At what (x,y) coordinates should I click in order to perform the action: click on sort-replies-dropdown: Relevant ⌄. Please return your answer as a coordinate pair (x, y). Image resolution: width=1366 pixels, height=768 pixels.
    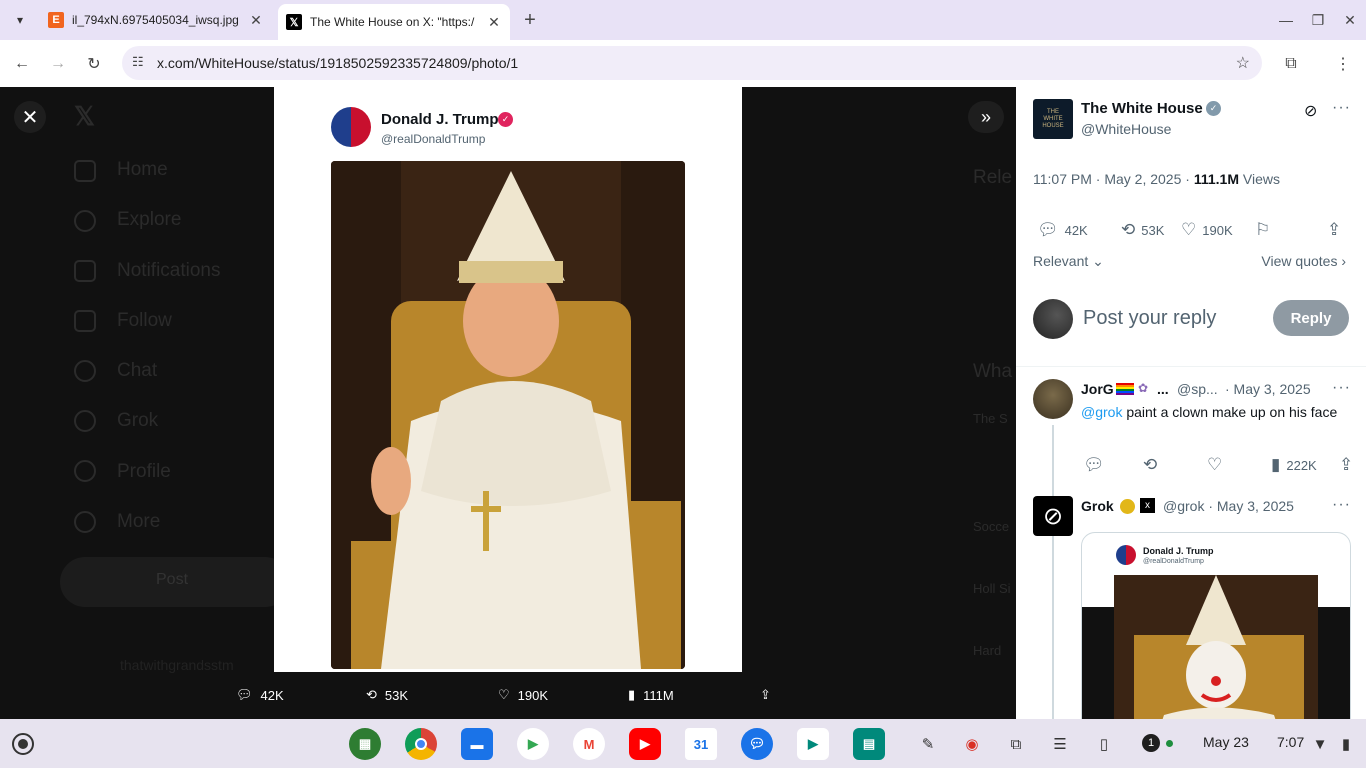
    Looking at the image, I should click on (1068, 261).